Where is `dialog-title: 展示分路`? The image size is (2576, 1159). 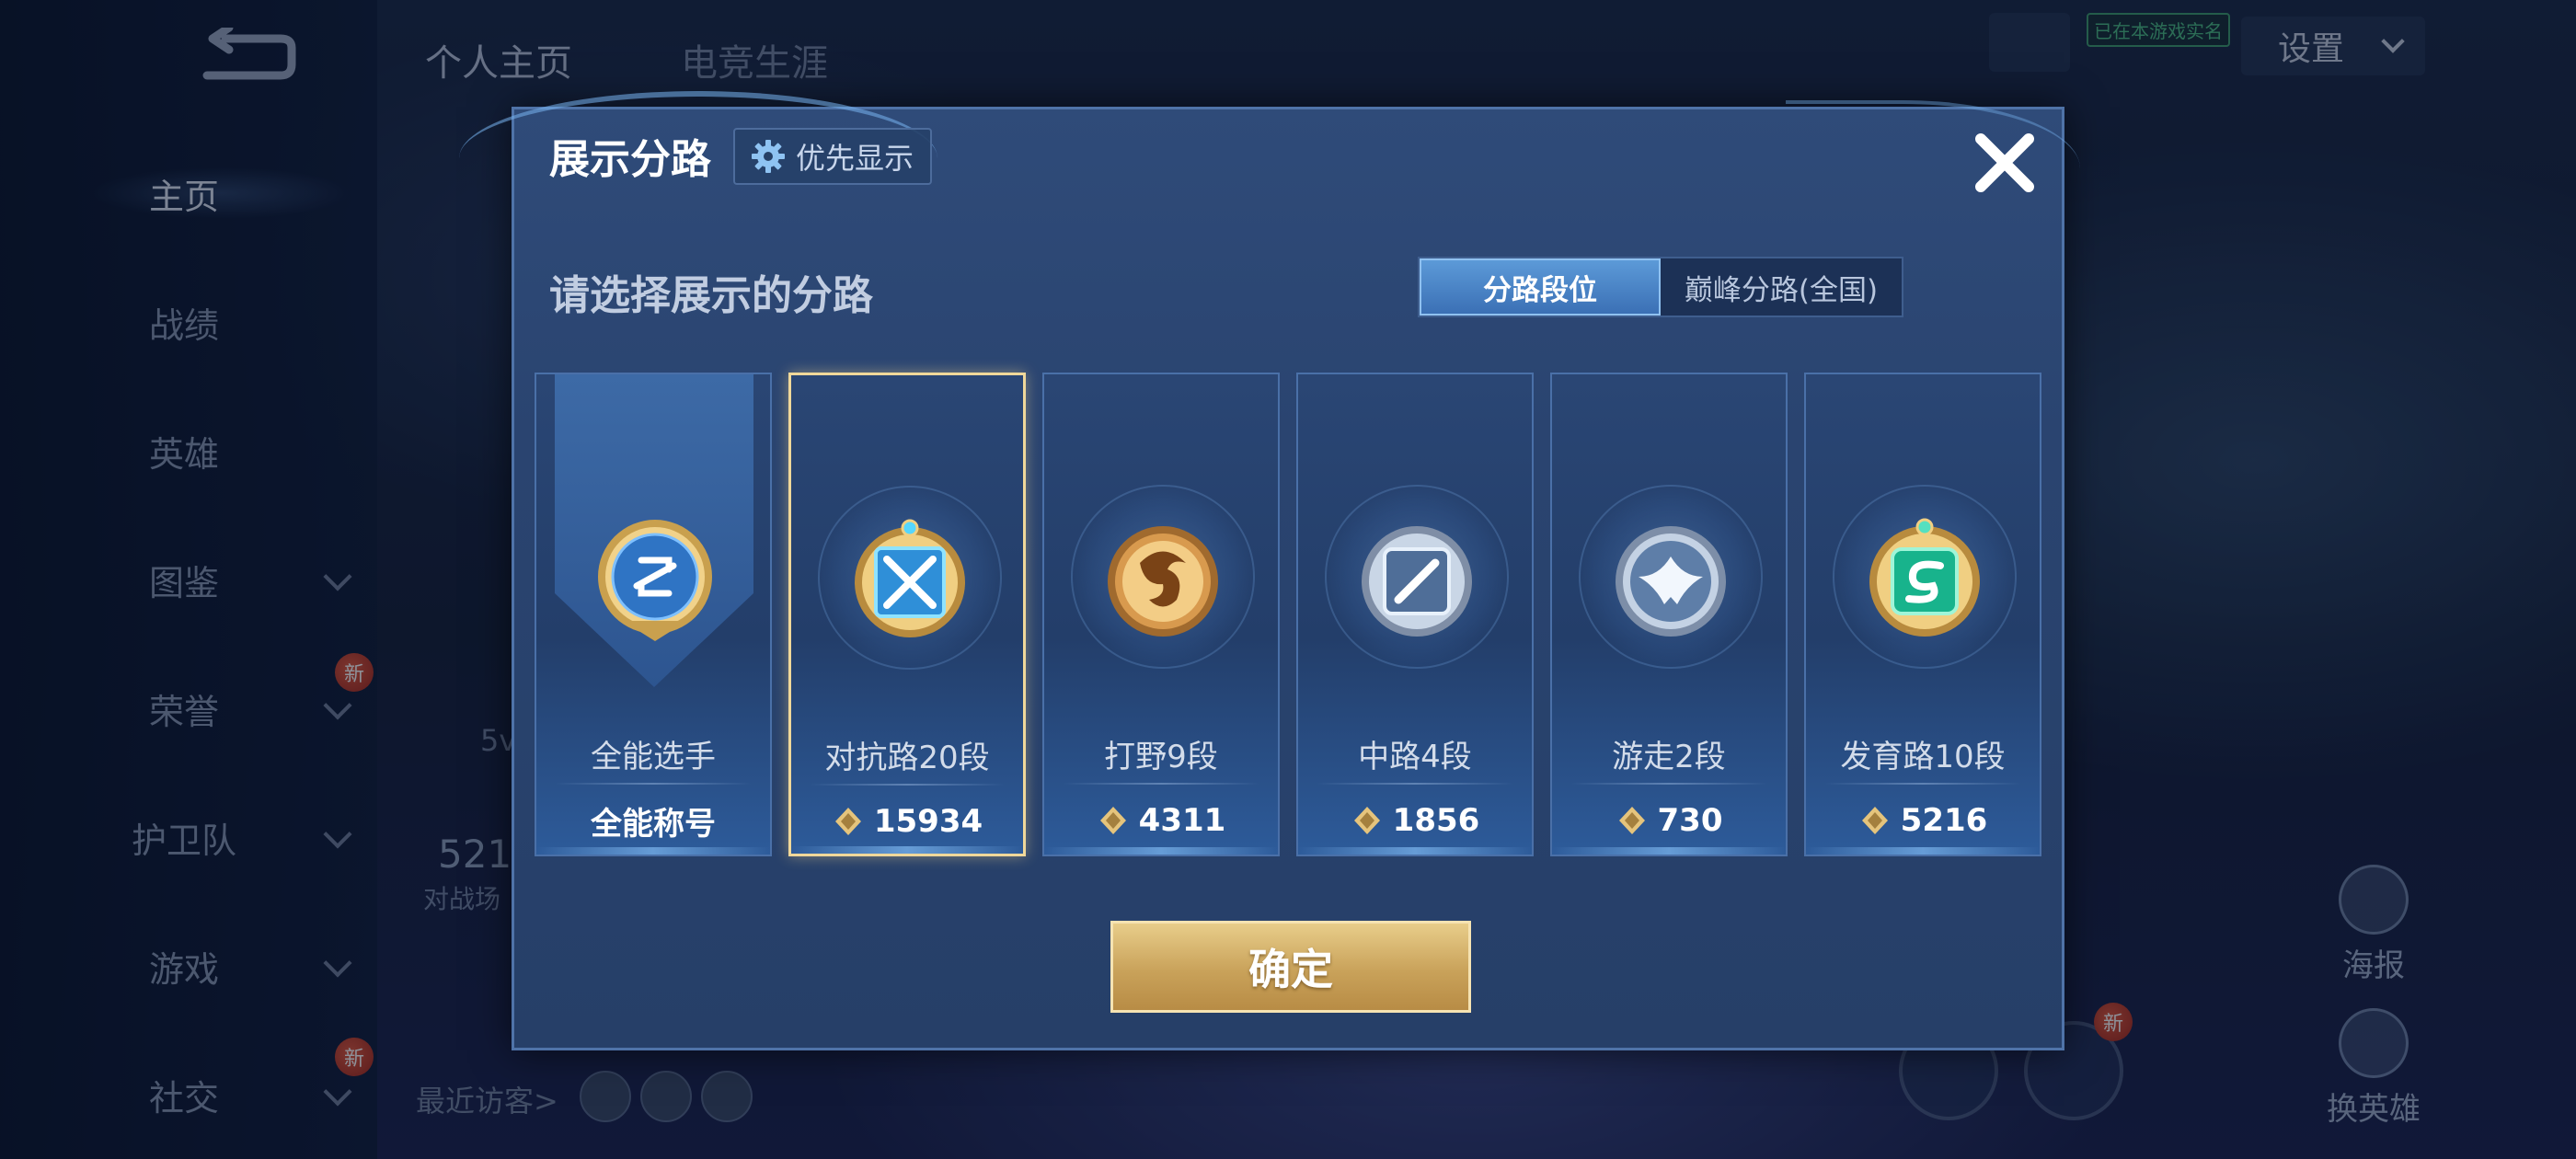 dialog-title: 展示分路 is located at coordinates (630, 159).